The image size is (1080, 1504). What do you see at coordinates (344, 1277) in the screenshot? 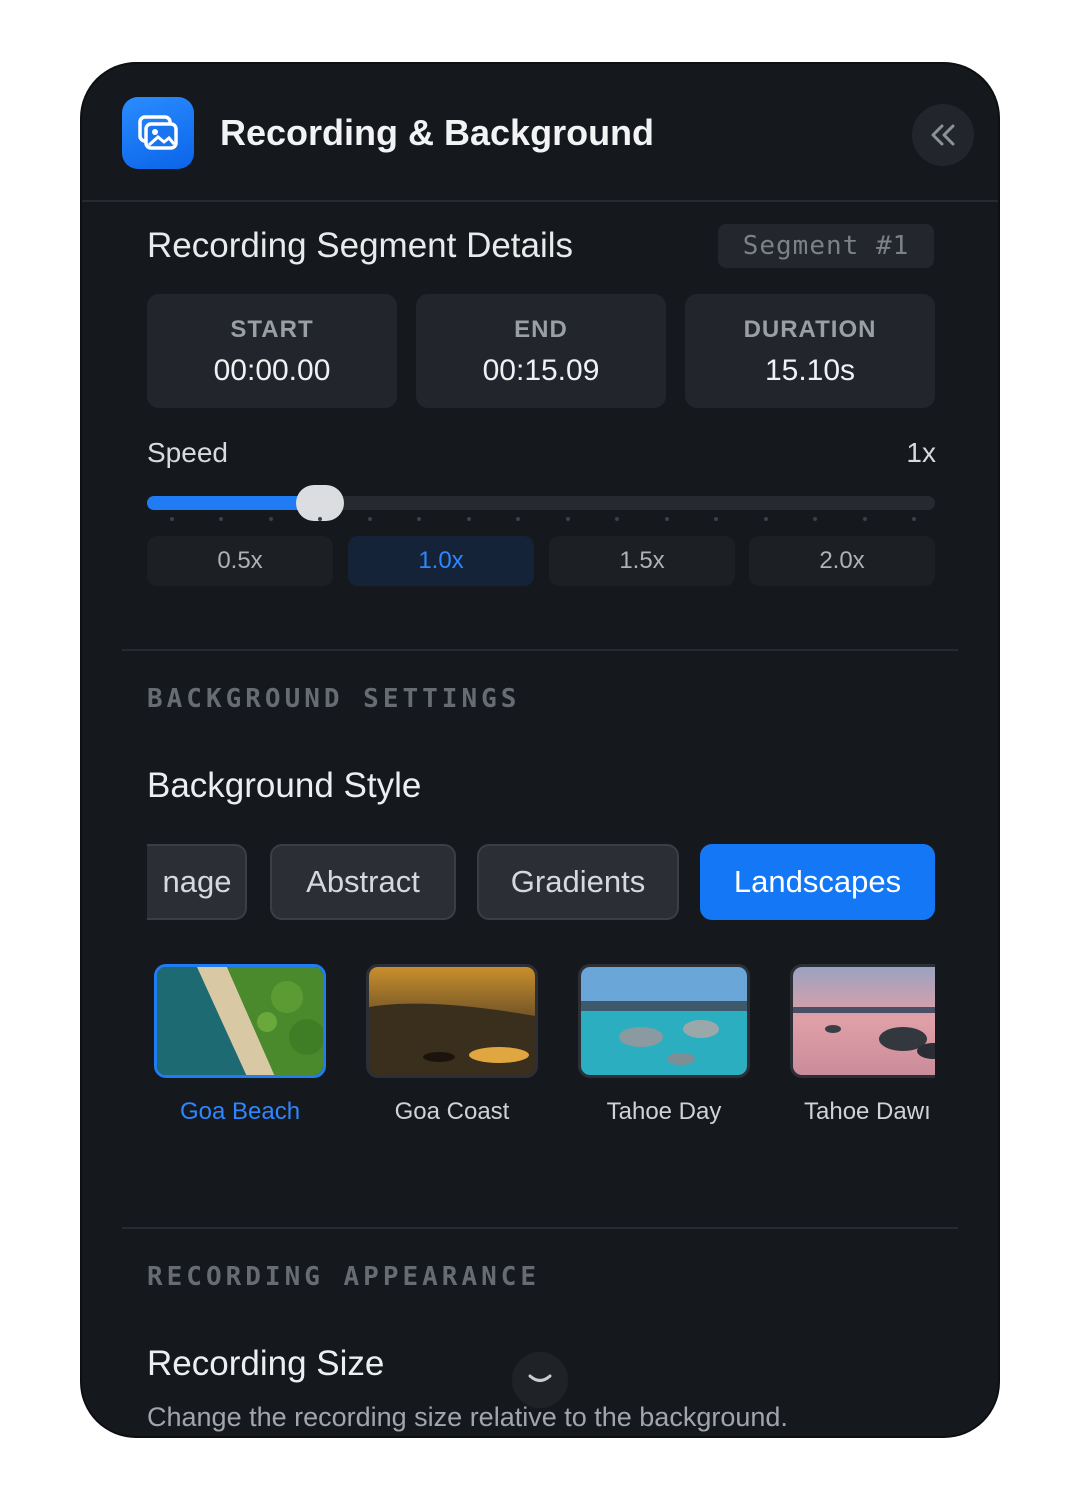
I see `recording-appearance-label: RECORDING APPEARANCE` at bounding box center [344, 1277].